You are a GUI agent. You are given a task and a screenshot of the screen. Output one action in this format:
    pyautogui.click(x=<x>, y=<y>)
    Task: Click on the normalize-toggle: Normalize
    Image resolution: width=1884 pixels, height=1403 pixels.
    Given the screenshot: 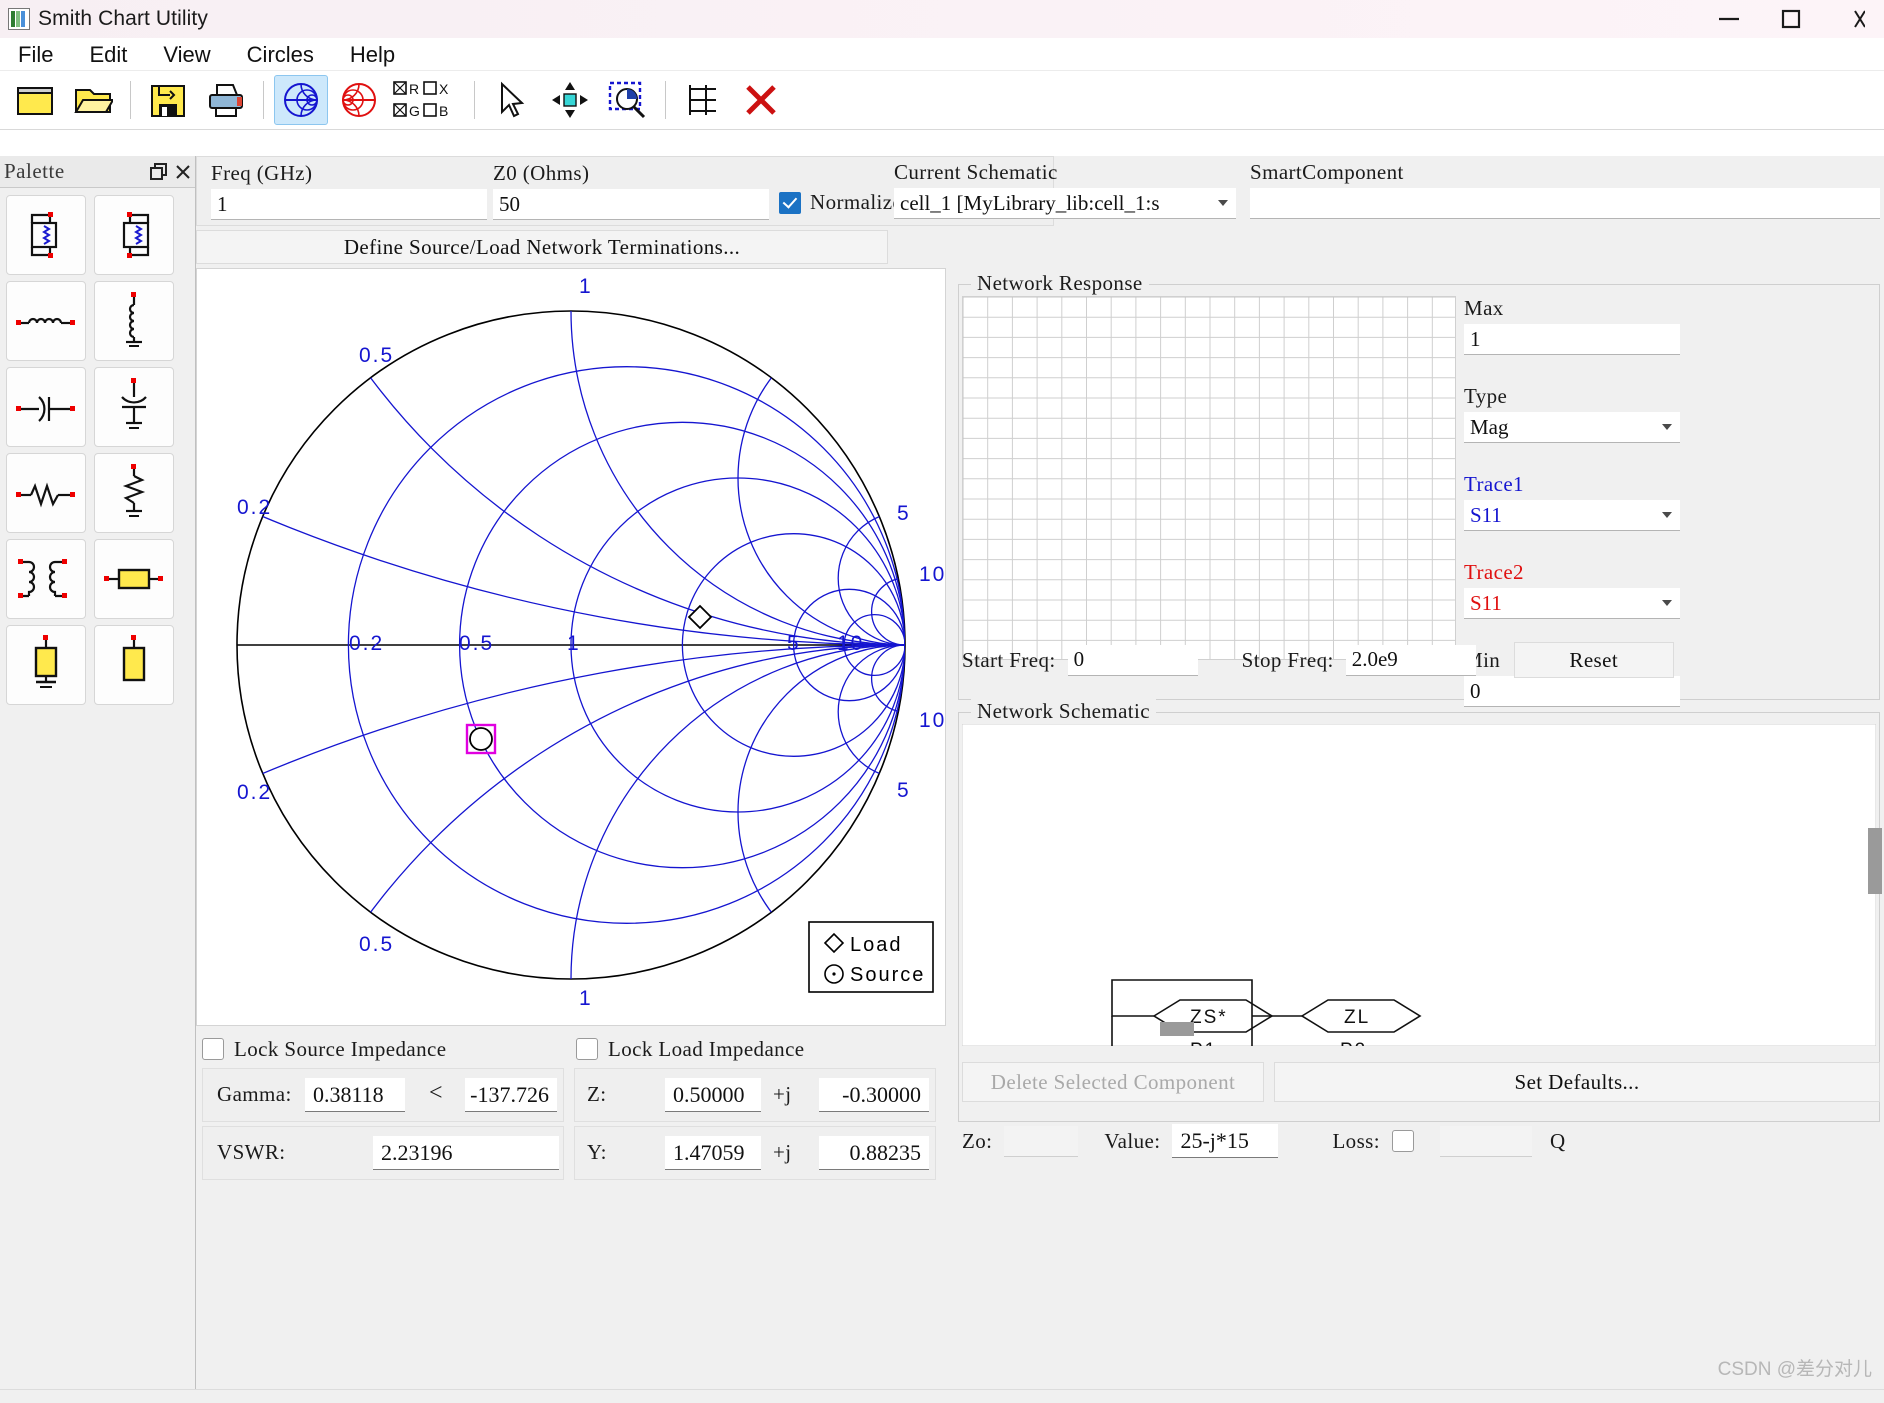 What is the action you would take?
    pyautogui.click(x=840, y=202)
    